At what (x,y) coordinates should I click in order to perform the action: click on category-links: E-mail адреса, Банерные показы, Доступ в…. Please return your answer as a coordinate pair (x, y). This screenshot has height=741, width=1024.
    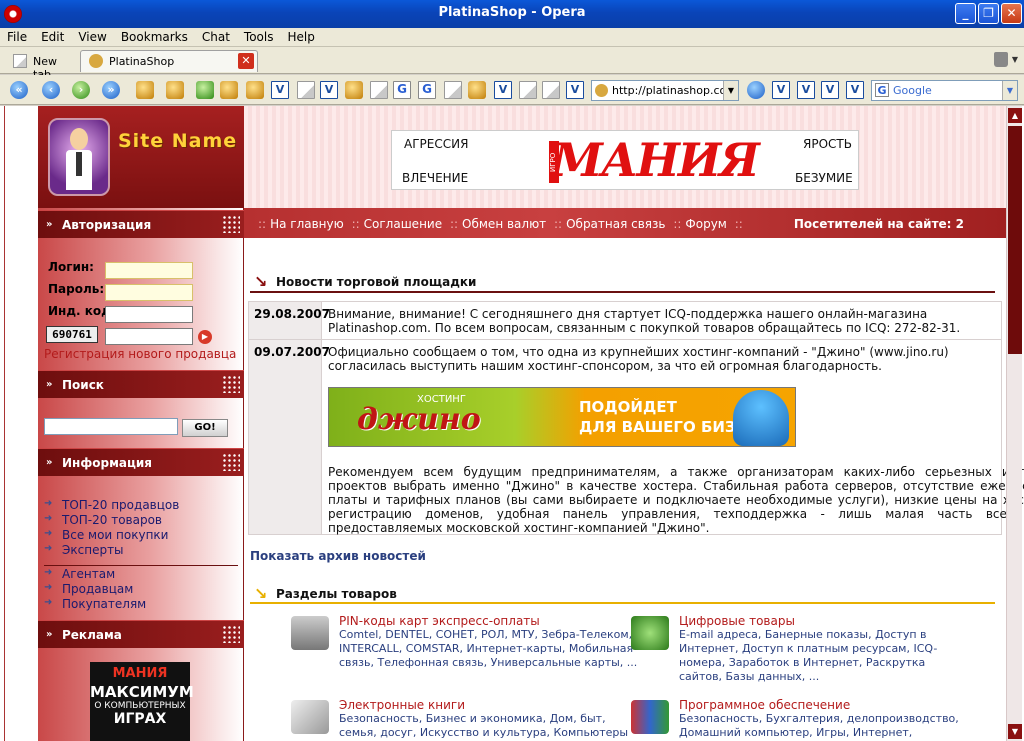
    Looking at the image, I should click on (810, 656).